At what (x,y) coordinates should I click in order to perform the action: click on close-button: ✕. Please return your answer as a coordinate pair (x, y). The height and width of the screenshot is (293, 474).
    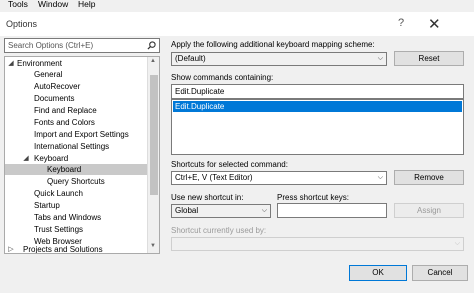
    Looking at the image, I should click on (434, 24).